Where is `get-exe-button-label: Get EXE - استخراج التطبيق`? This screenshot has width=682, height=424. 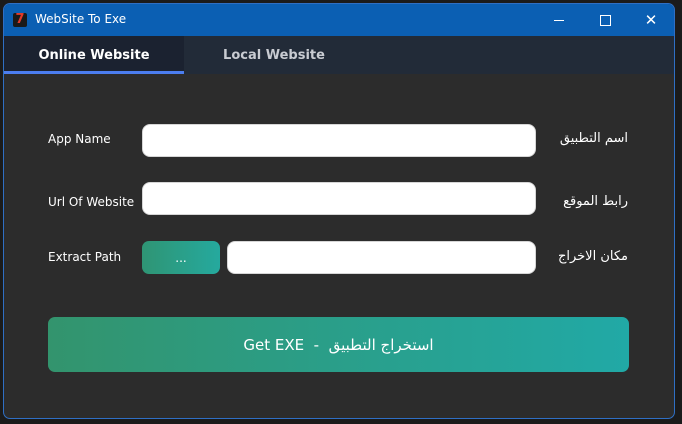 get-exe-button-label: Get EXE - استخراج التطبيق is located at coordinates (338, 344).